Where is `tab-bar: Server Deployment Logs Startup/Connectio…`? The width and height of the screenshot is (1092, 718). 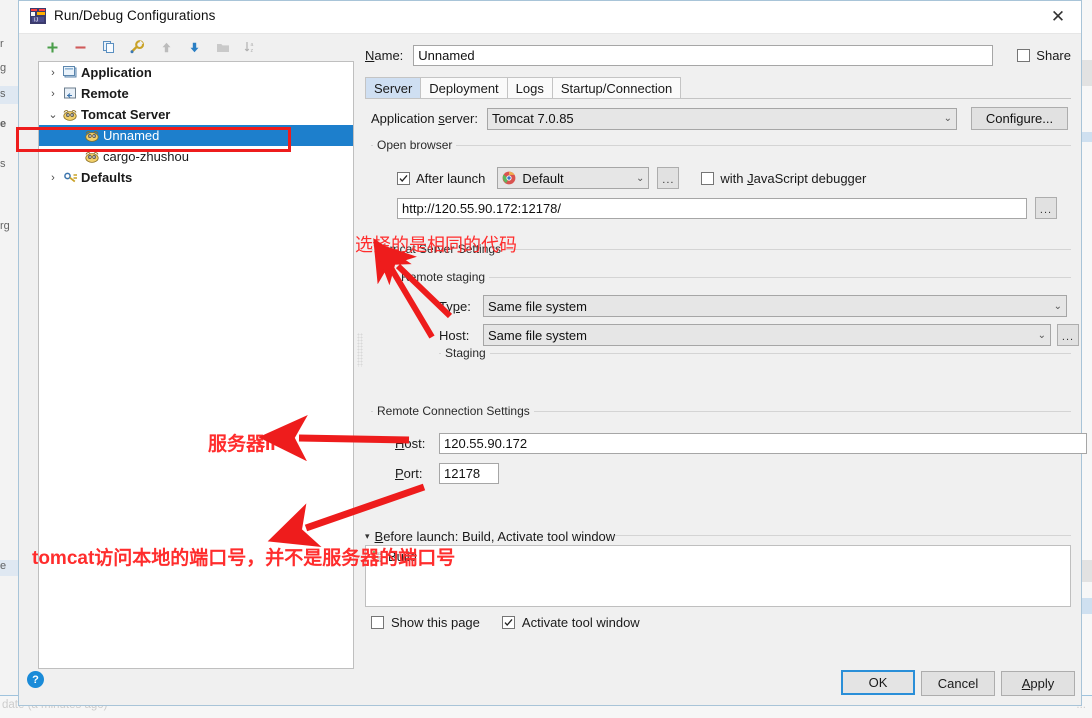 tab-bar: Server Deployment Logs Startup/Connectio… is located at coordinates (523, 88).